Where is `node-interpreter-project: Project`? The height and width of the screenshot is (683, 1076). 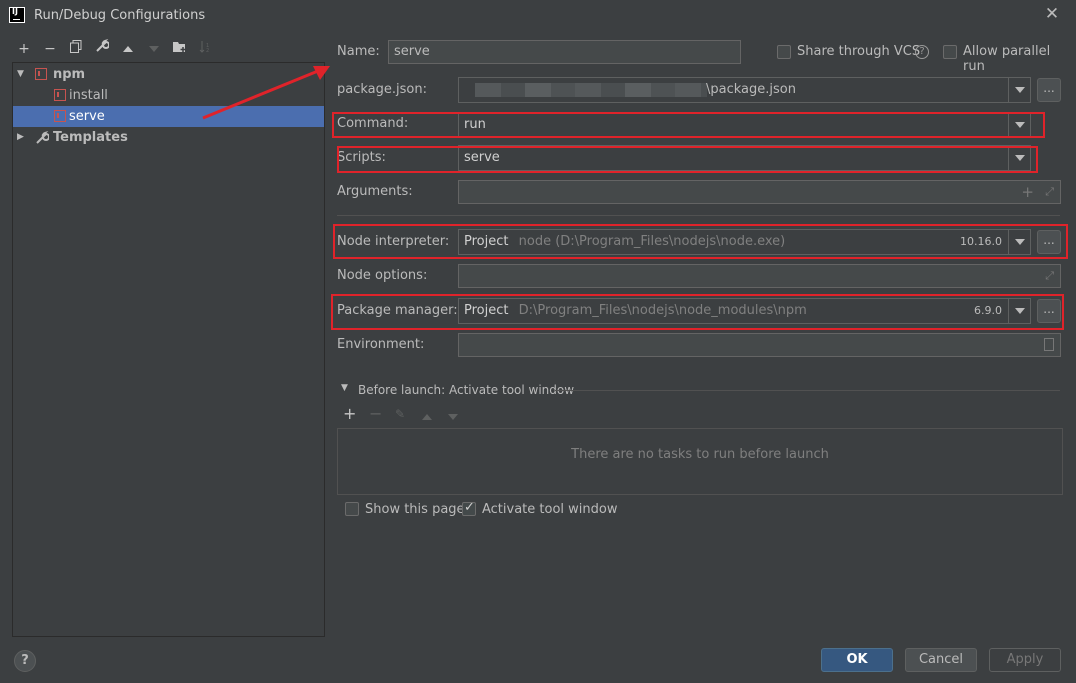 node-interpreter-project: Project is located at coordinates (486, 241).